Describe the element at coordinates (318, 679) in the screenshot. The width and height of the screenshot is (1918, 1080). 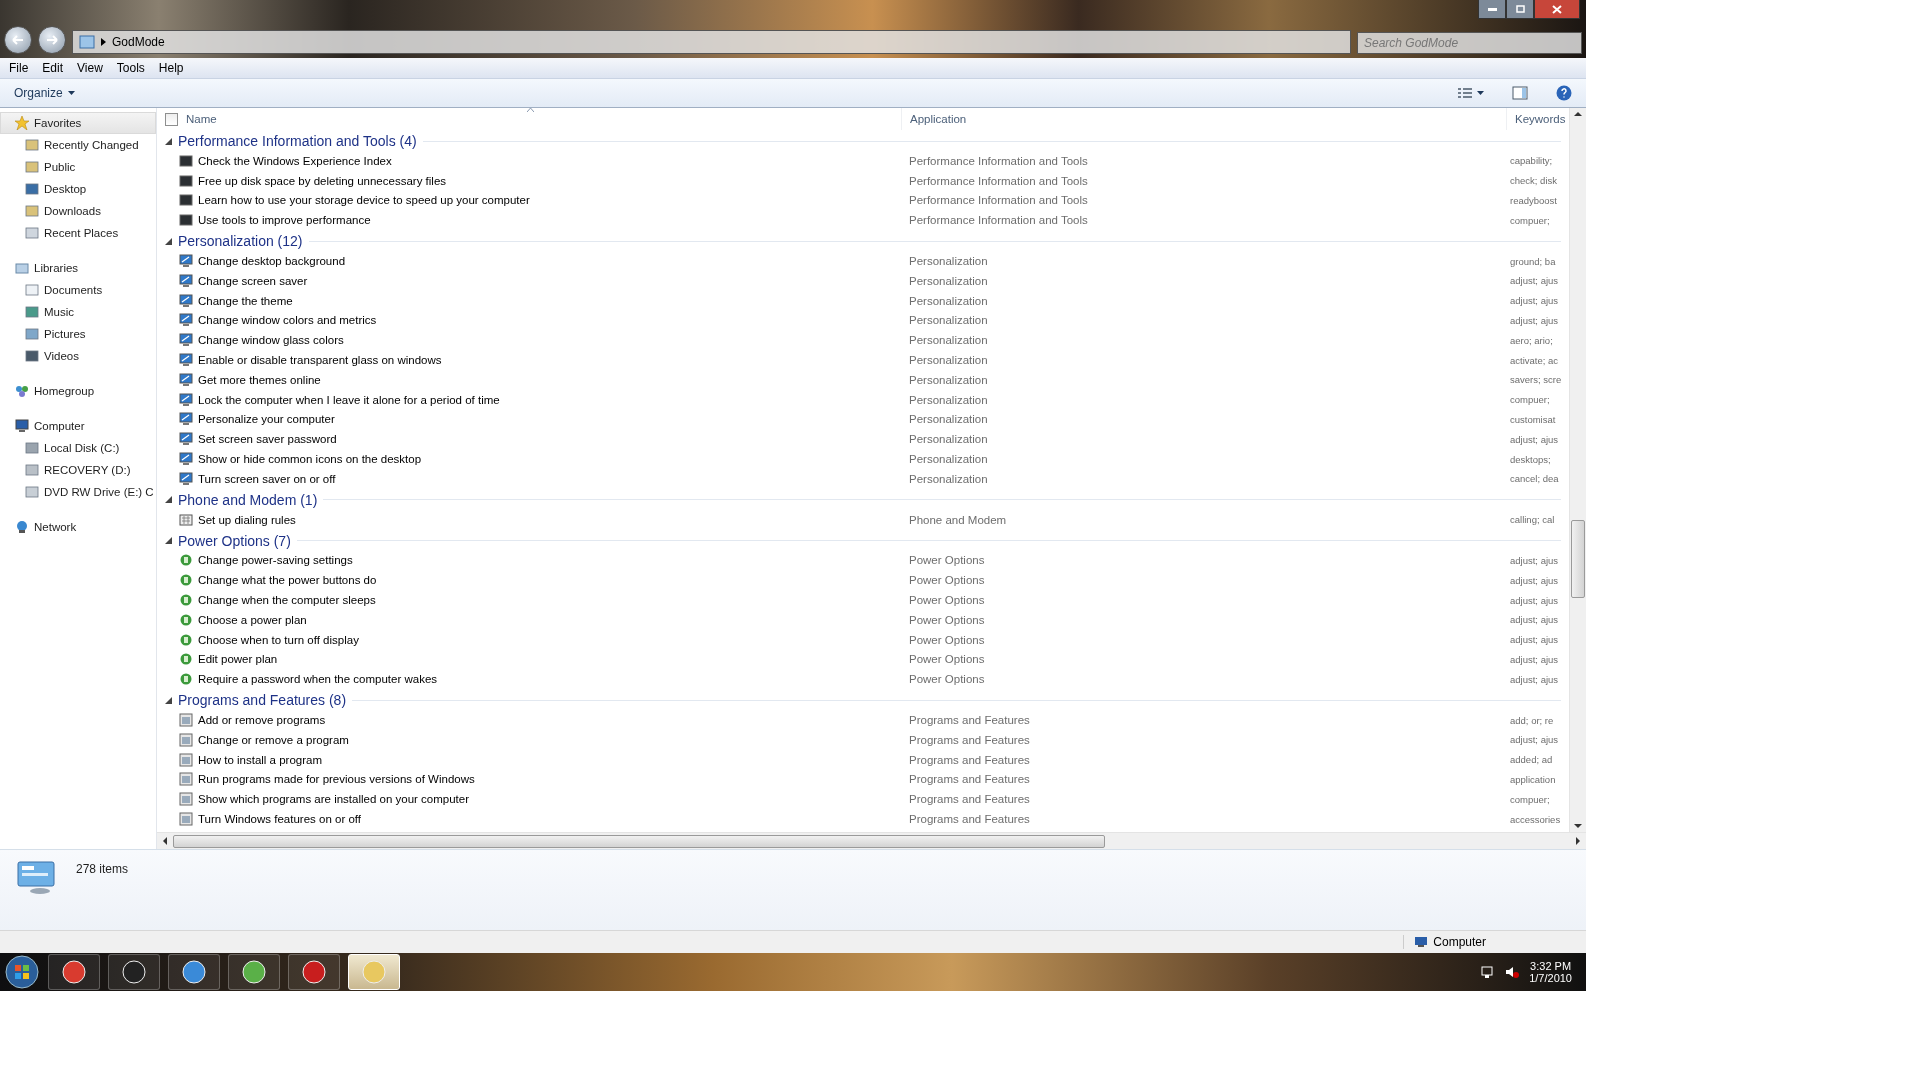
I see `item-name: Require a password when the computer wakes` at that location.